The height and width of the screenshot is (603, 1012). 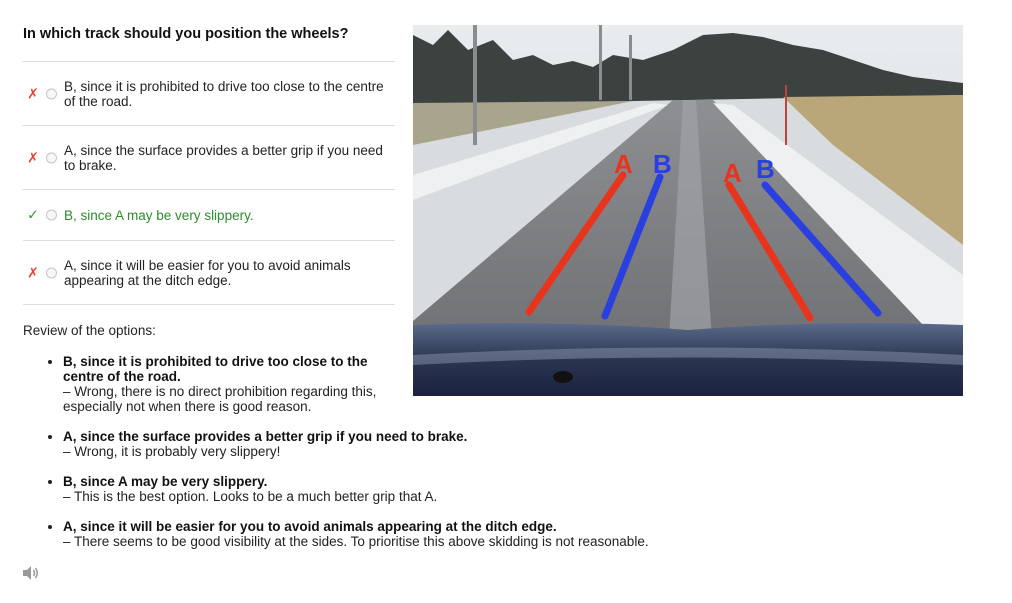 I want to click on review-option: B, since A may be very slippery., so click(x=165, y=481).